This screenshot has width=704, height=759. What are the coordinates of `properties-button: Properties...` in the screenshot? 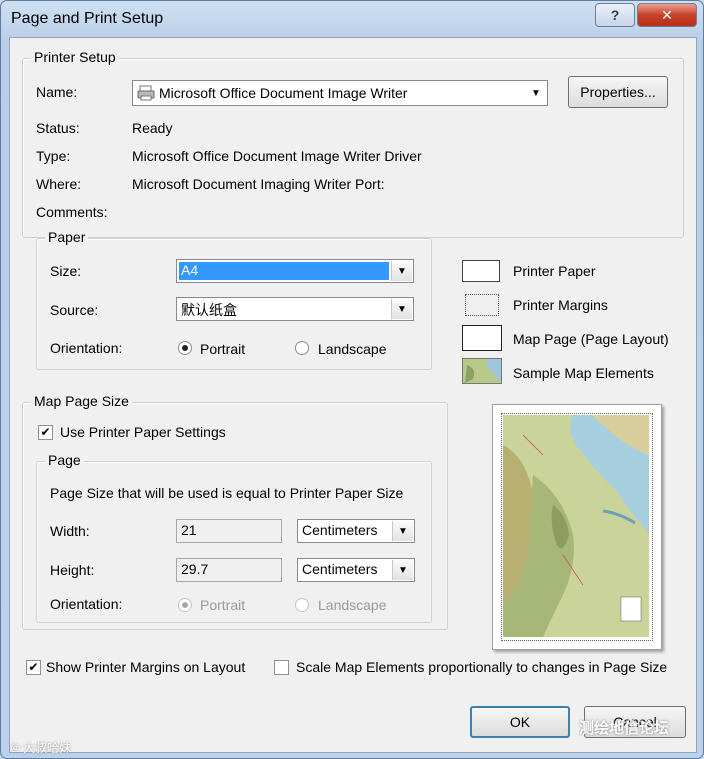 It's located at (618, 92).